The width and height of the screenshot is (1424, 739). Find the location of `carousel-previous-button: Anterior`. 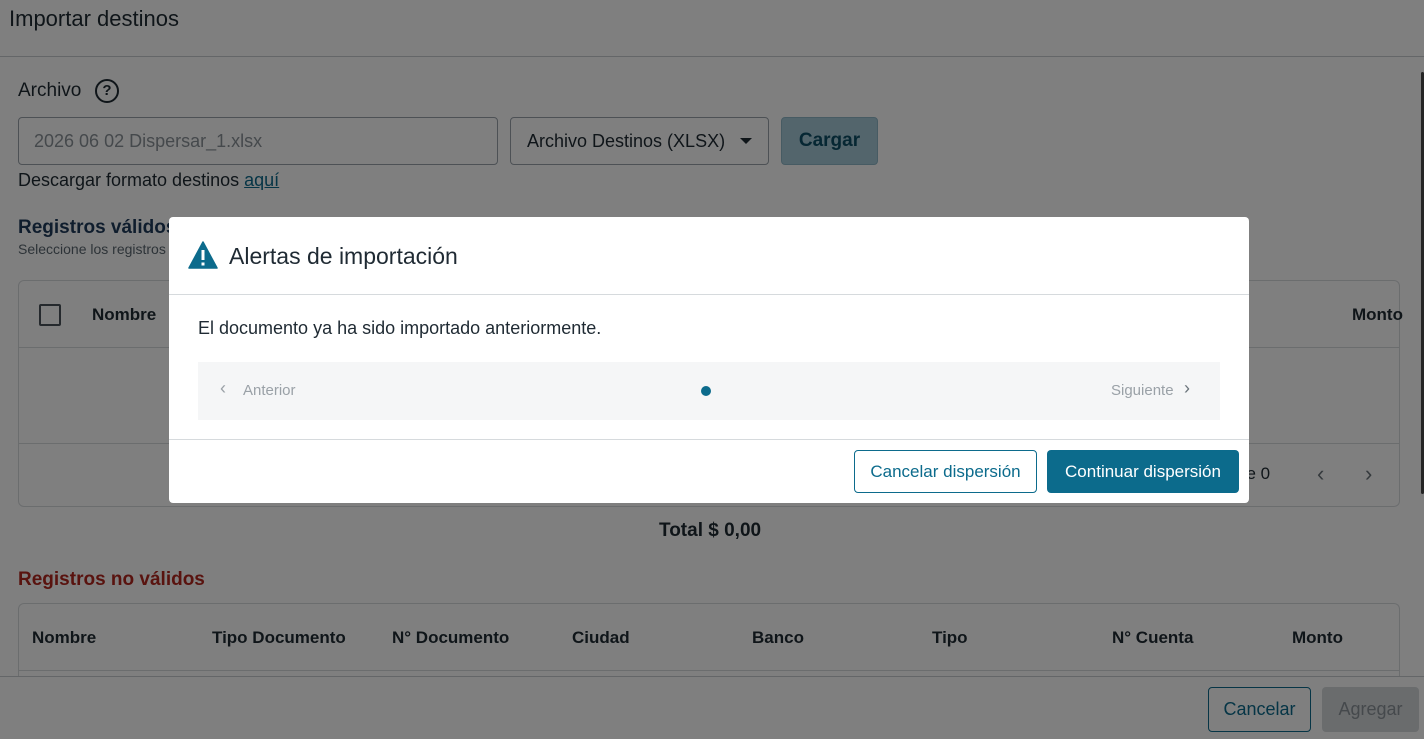

carousel-previous-button: Anterior is located at coordinates (269, 390).